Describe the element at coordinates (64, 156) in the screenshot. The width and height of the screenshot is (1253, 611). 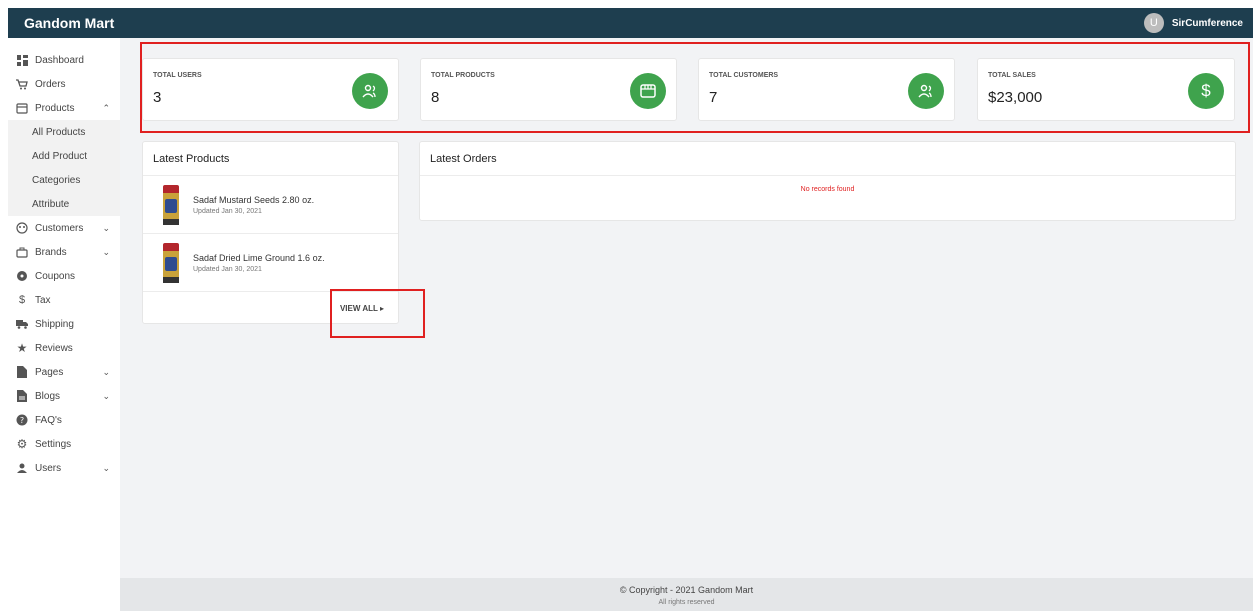
I see `submenu-item-add-product: Add Product` at that location.